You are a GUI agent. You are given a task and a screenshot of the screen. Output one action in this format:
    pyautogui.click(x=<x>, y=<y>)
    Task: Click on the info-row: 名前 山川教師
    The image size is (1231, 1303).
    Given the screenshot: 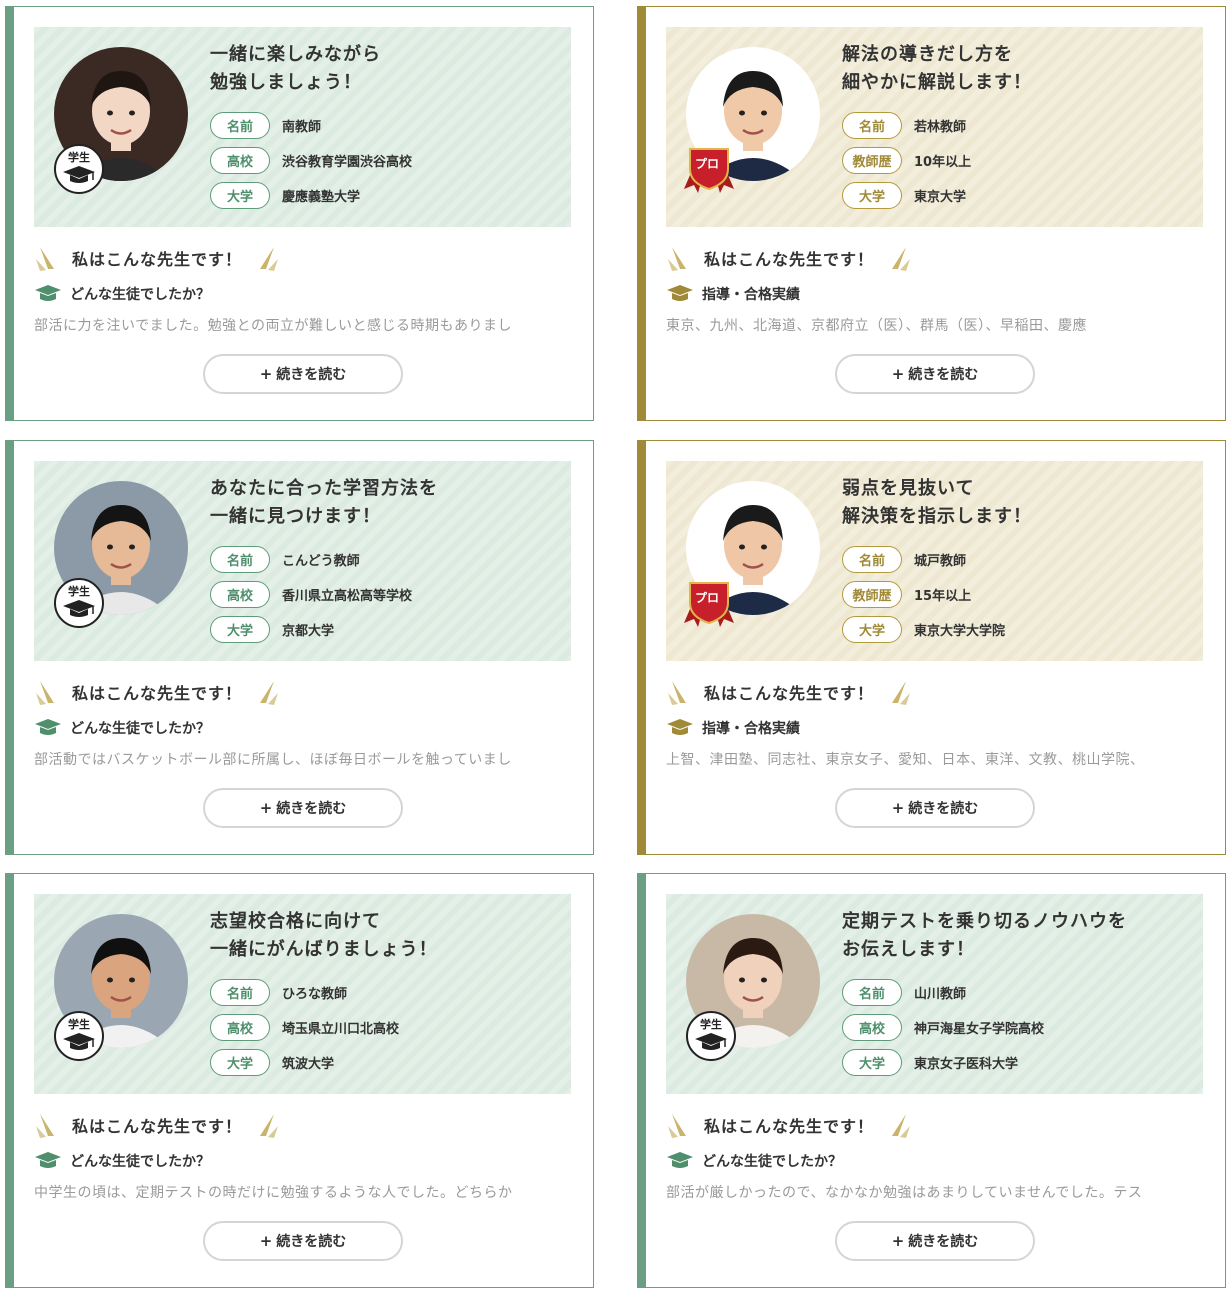 What is the action you would take?
    pyautogui.click(x=943, y=992)
    